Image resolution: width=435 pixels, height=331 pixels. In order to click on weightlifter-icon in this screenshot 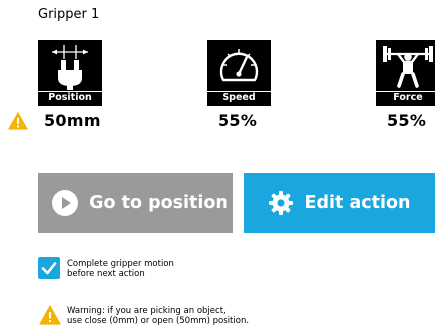, I will do `click(408, 67)`.